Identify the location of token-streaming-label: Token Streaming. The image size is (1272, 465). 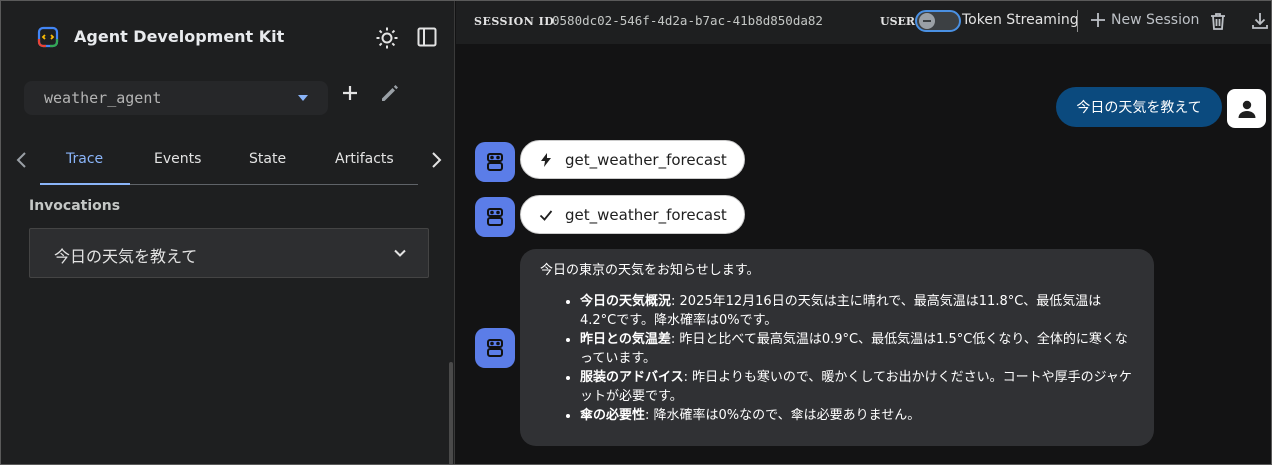
(1020, 20).